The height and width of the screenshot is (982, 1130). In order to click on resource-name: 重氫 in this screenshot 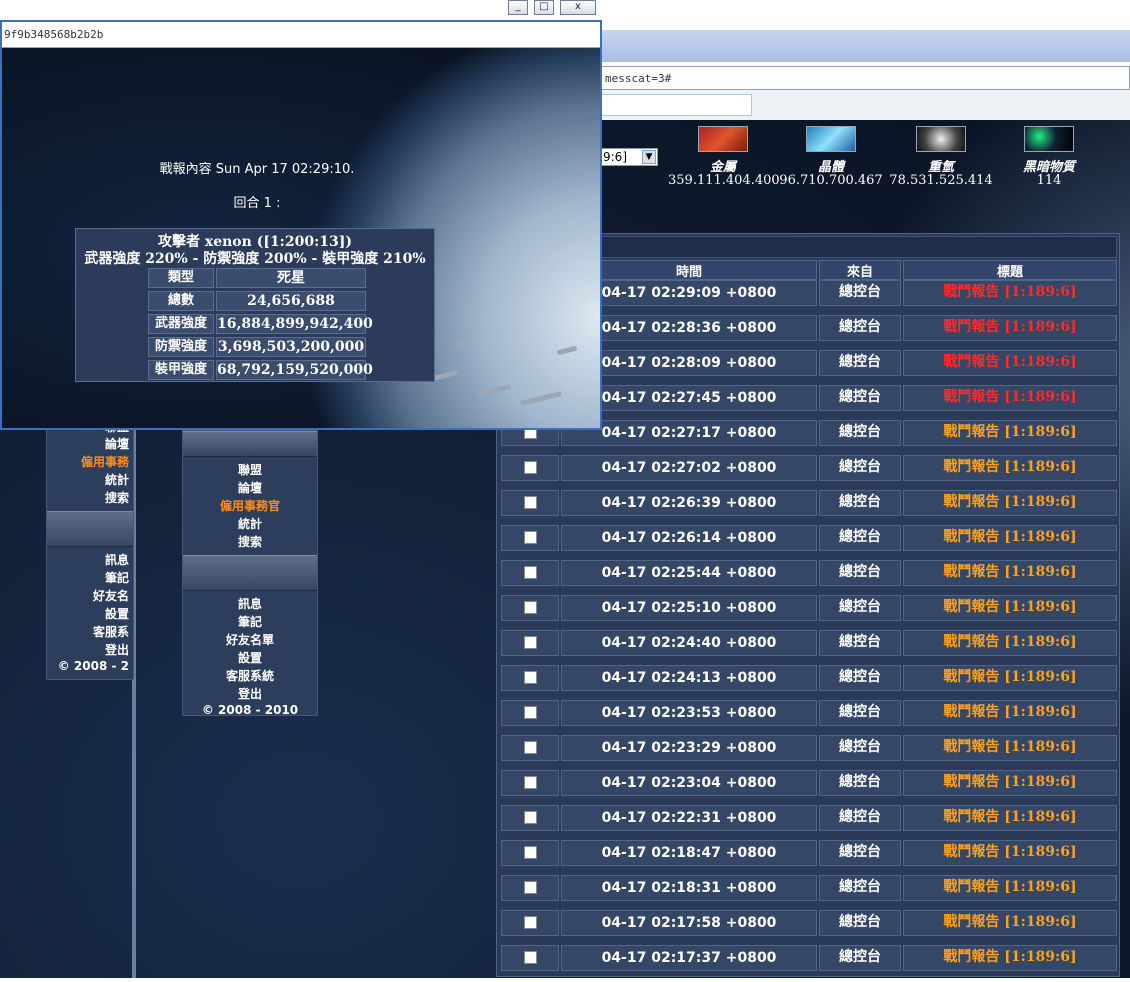, I will do `click(940, 167)`.